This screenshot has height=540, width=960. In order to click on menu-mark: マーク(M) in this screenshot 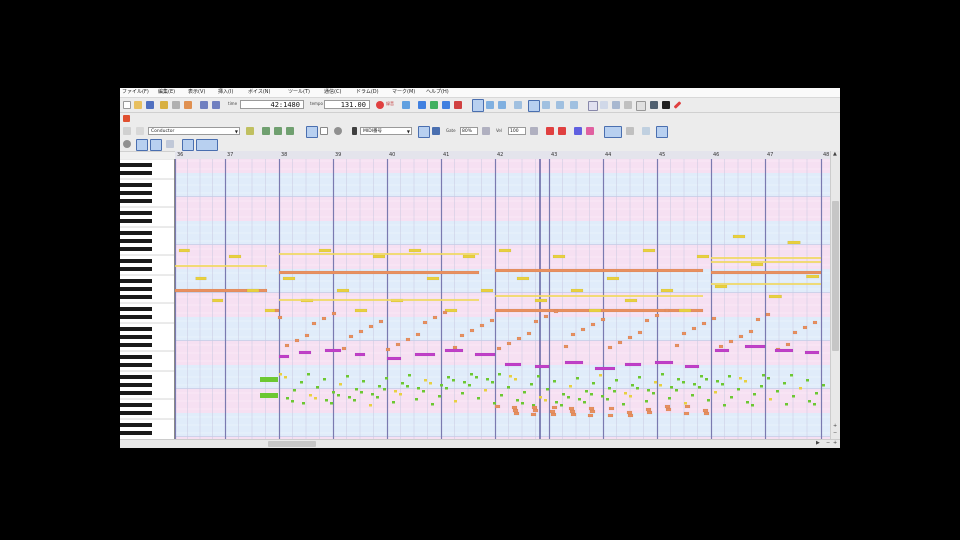, I will do `click(403, 92)`.